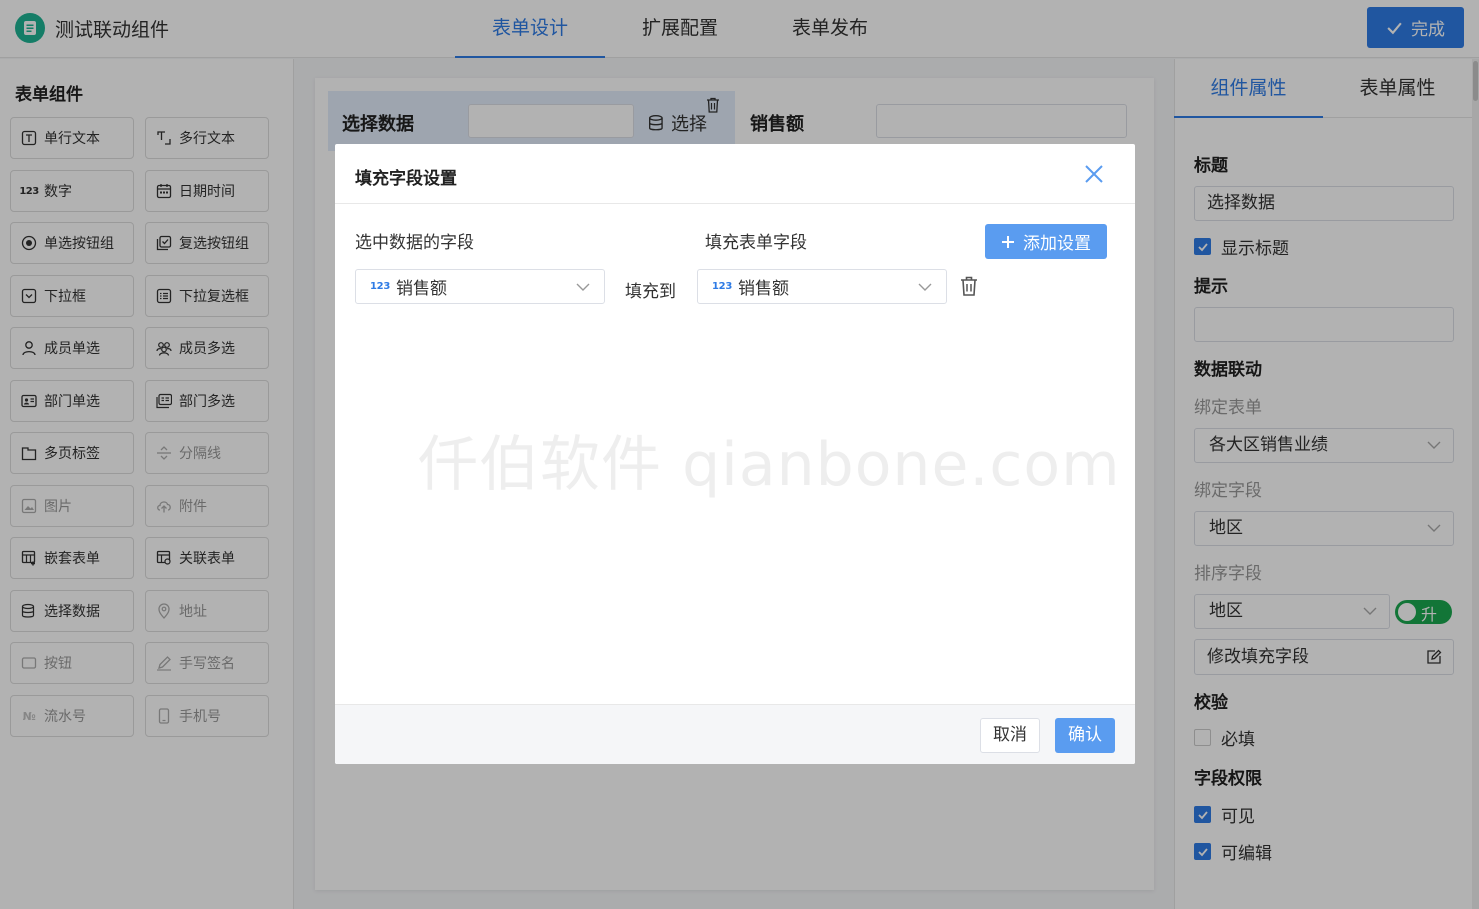 This screenshot has width=1479, height=909. I want to click on add-setting-button: 添加设置, so click(1046, 241).